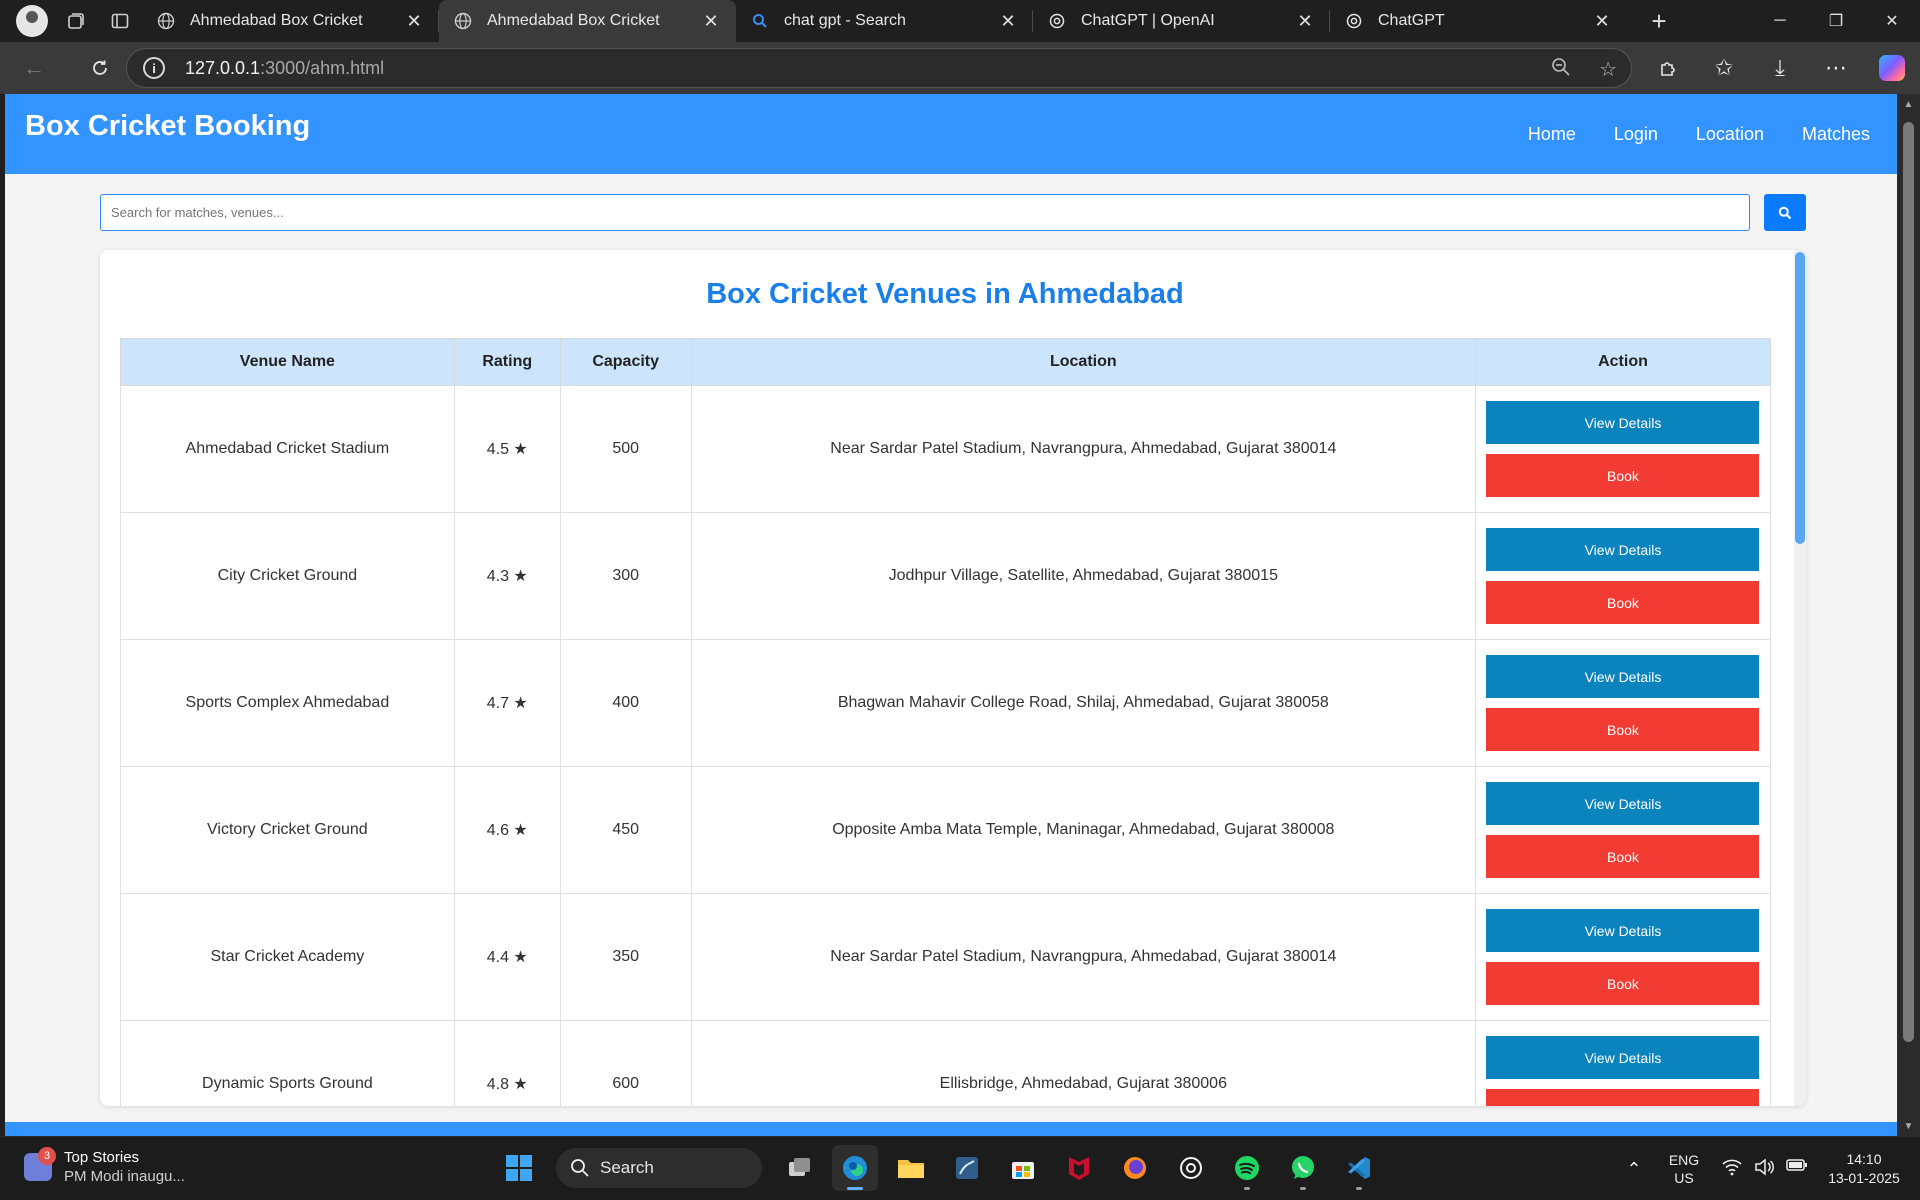  I want to click on zoom-out-icon, so click(1561, 70).